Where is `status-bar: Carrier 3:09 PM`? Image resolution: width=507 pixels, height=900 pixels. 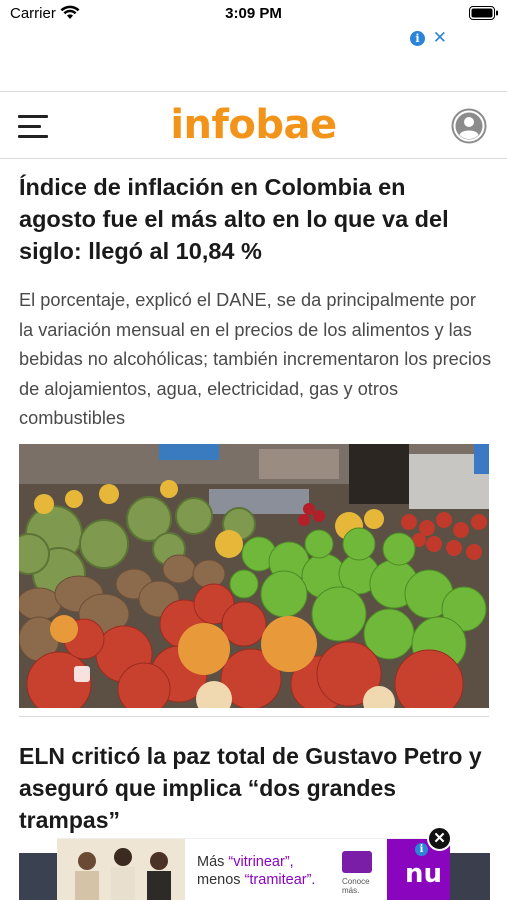
status-bar: Carrier 3:09 PM is located at coordinates (253, 14).